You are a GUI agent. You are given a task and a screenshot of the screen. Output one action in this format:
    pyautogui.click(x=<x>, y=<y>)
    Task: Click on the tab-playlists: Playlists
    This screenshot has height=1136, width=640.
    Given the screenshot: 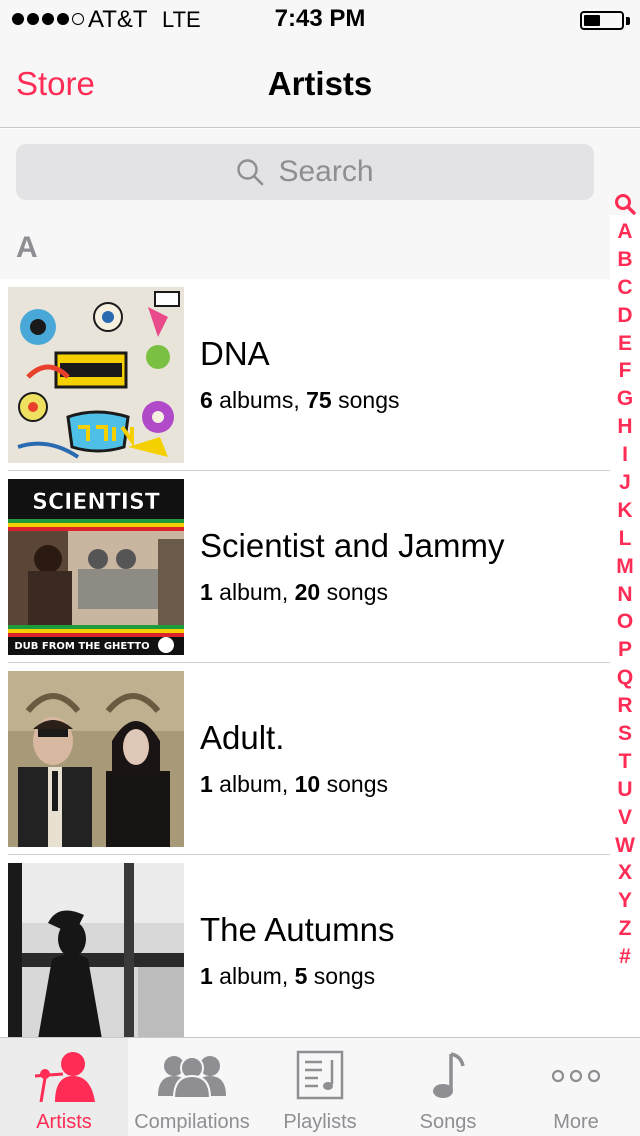 What is the action you would take?
    pyautogui.click(x=320, y=1087)
    